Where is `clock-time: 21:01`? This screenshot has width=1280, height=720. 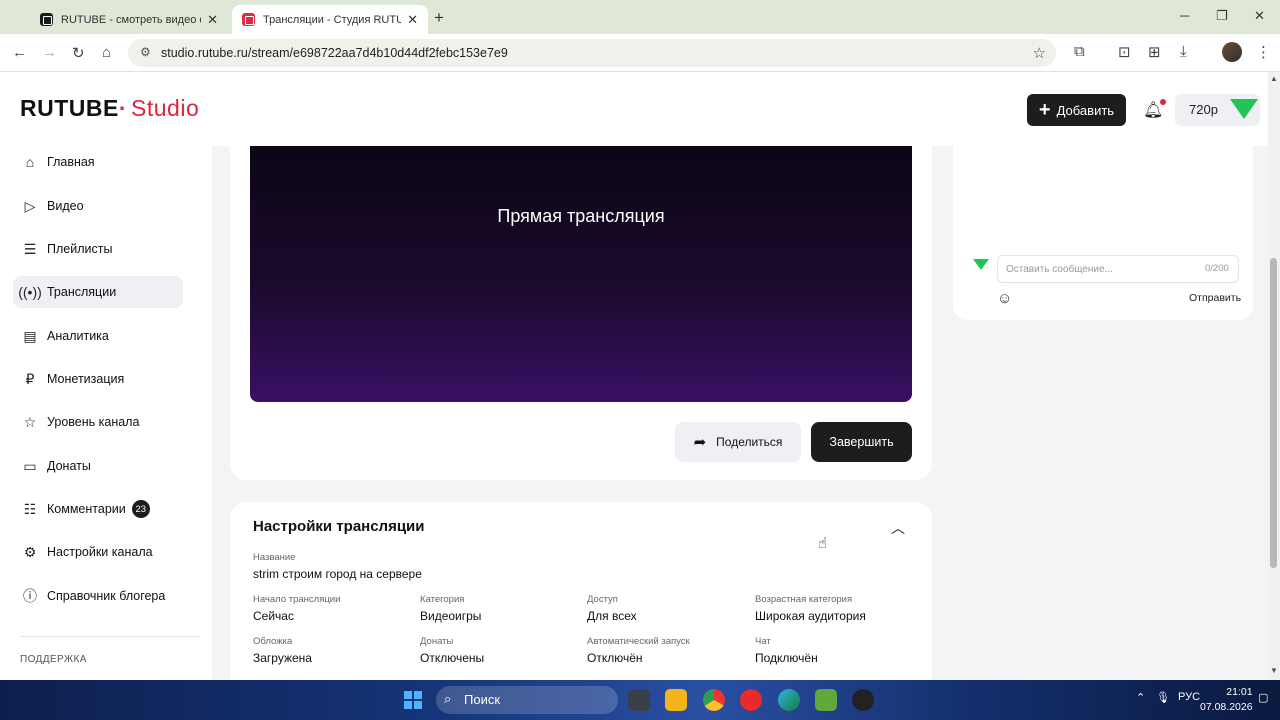
clock-time: 21:01 is located at coordinates (1239, 692).